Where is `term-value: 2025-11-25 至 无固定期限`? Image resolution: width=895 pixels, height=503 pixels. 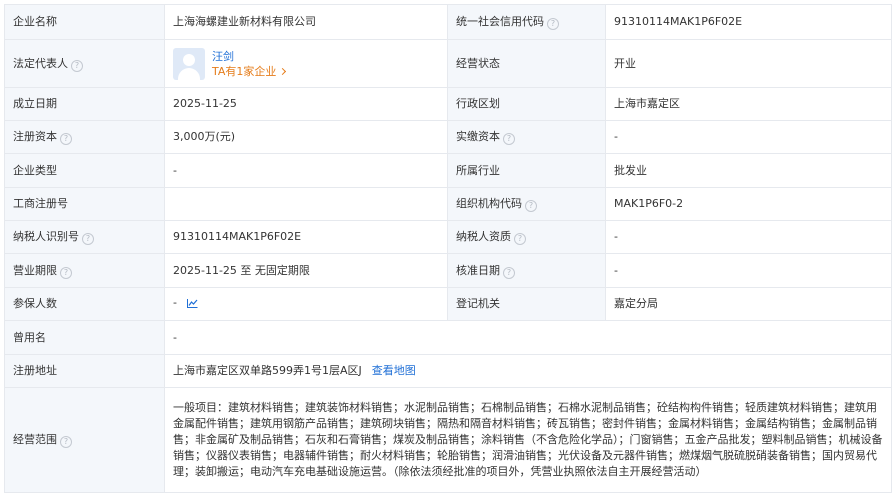
term-value: 2025-11-25 至 无固定期限 is located at coordinates (306, 270).